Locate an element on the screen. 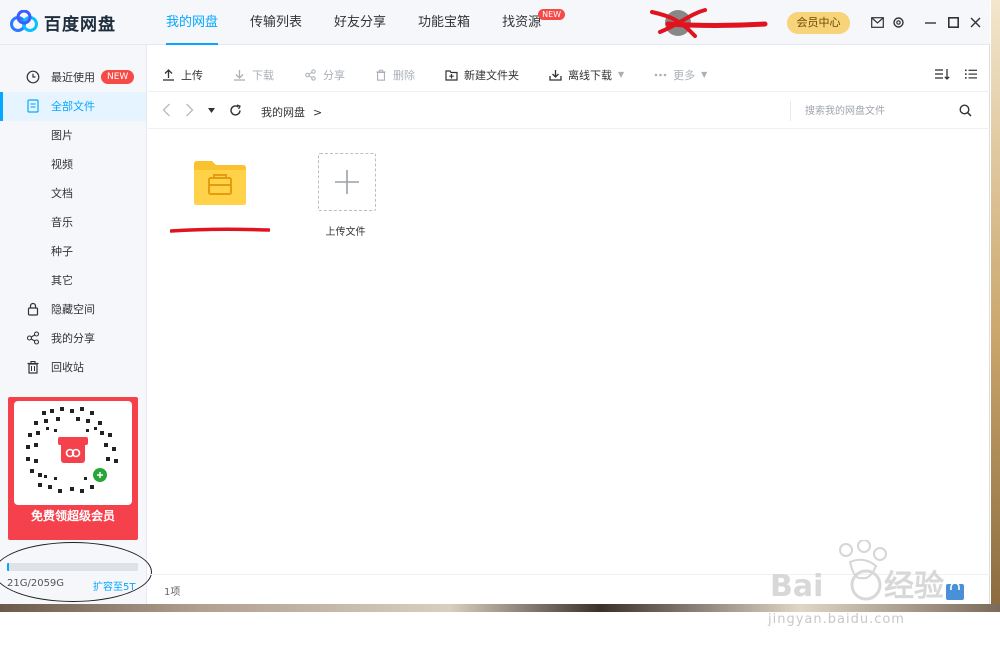 The width and height of the screenshot is (1000, 652). main-nav: 我的网盘 传输列表 好友分享 功能宝箱 找资源 NEW is located at coordinates (358, 22).